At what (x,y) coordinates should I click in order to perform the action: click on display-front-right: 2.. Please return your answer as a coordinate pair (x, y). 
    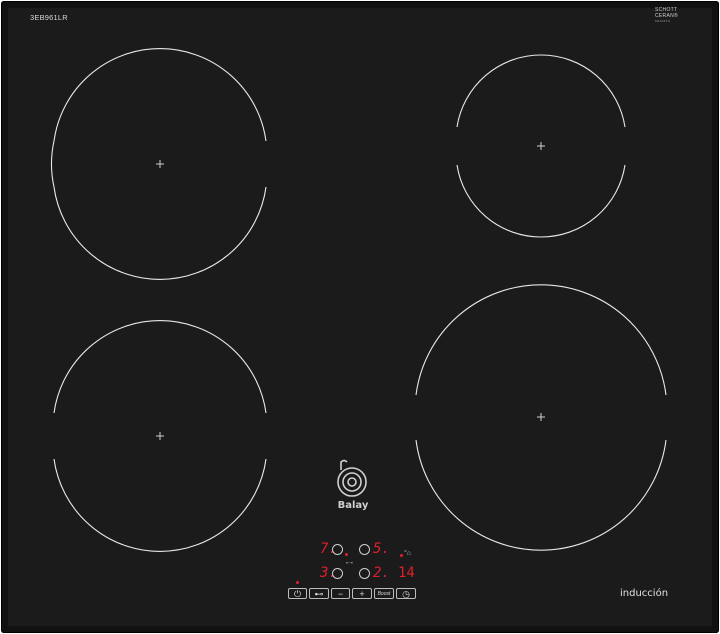
    Looking at the image, I should click on (381, 573).